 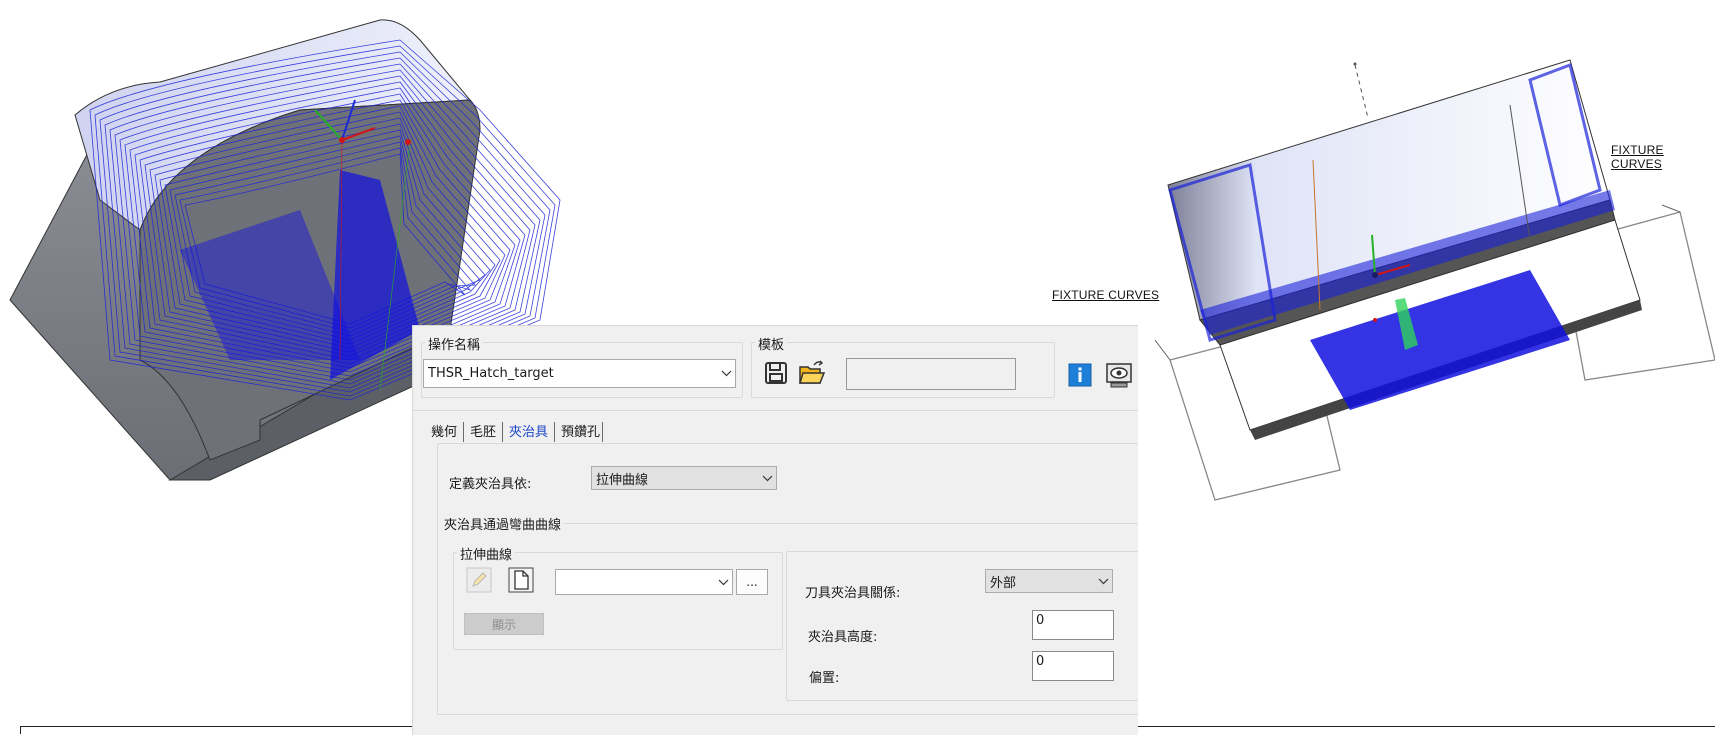 I want to click on tool-fixture-relation-label: 刀具夾治具關係:, so click(x=853, y=593).